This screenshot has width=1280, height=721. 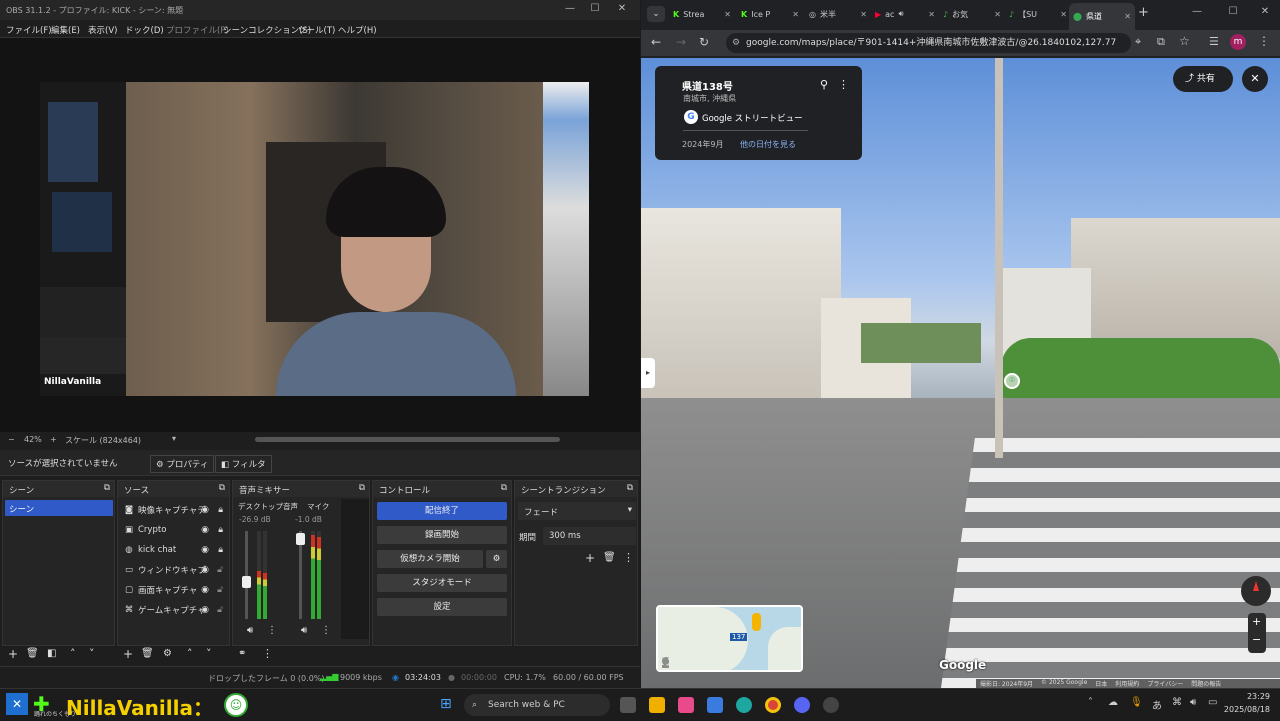 What do you see at coordinates (357, 30) in the screenshot?
I see `menu-help: ヘルプ(H)` at bounding box center [357, 30].